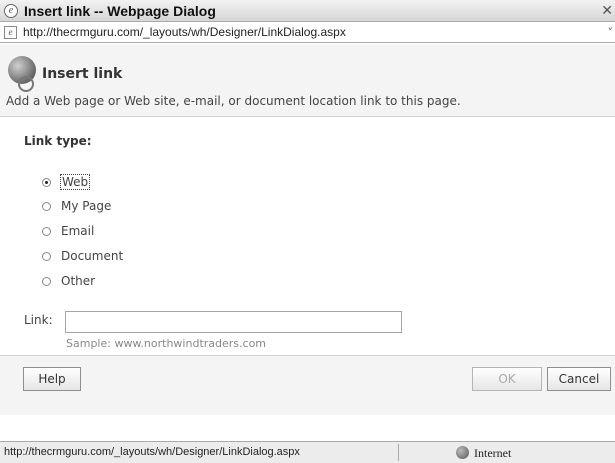 Image resolution: width=615 pixels, height=463 pixels. I want to click on link-input, so click(233, 322).